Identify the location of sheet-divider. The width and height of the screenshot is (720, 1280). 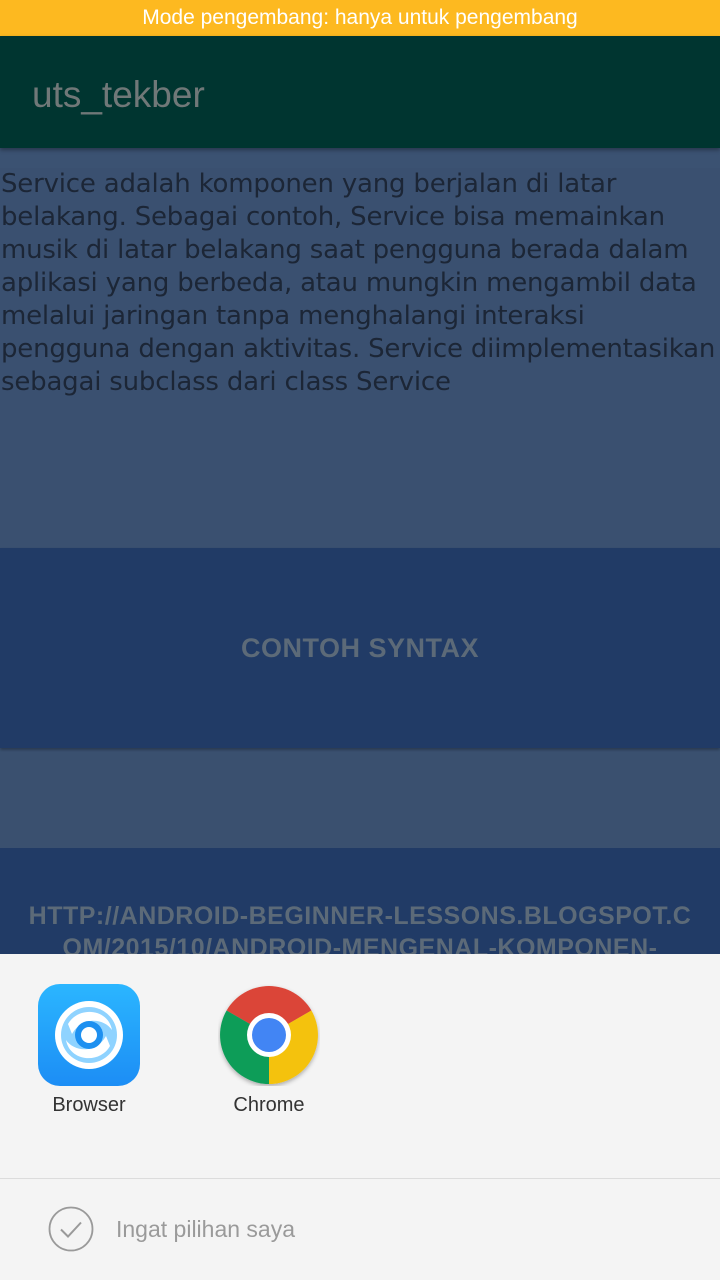
(360, 1178).